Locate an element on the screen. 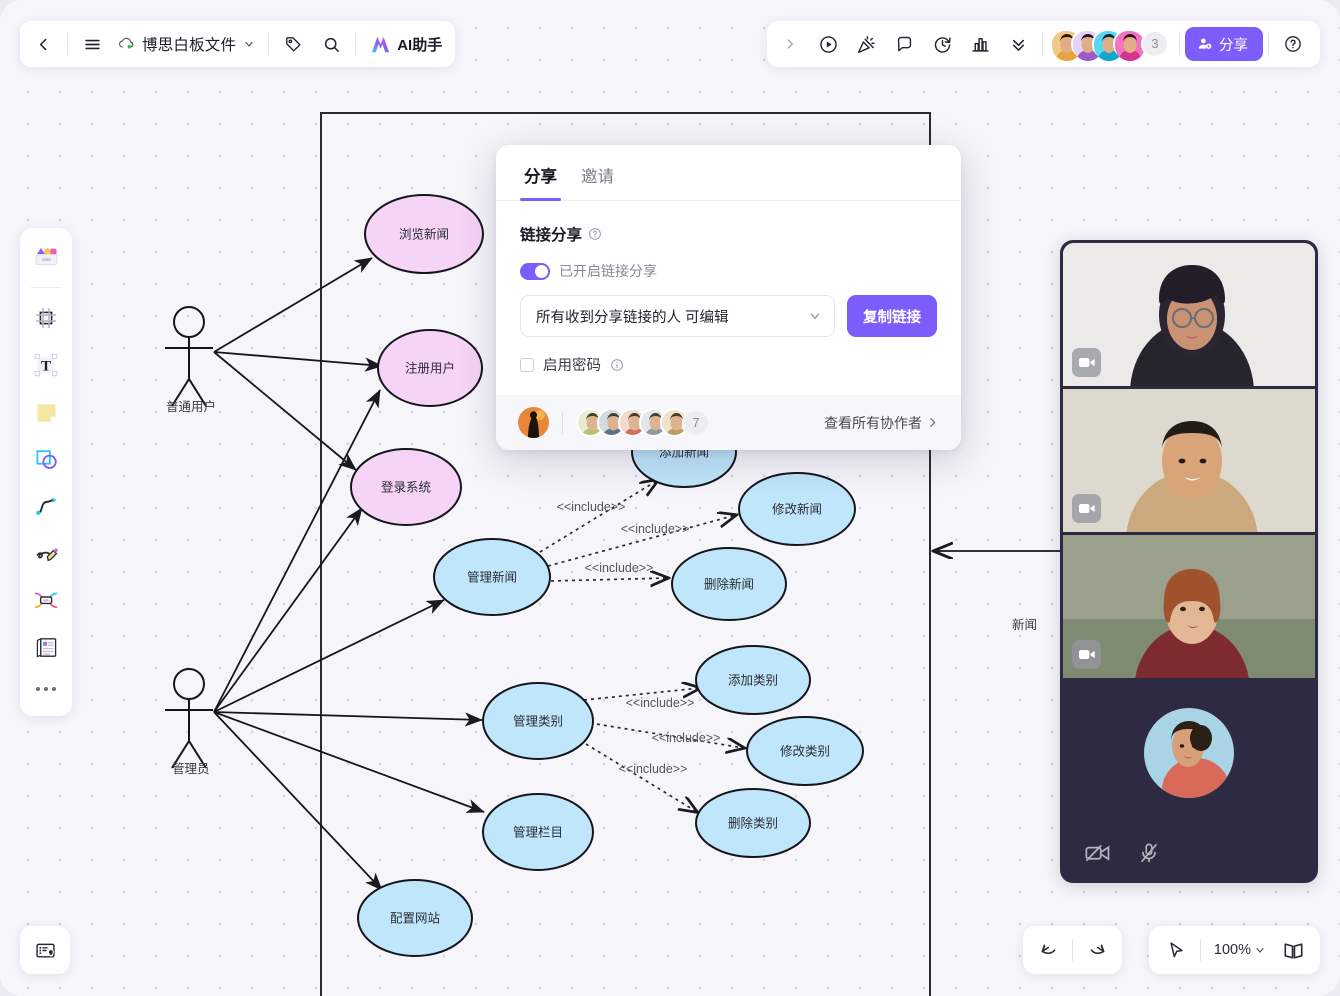 The height and width of the screenshot is (996, 1340). timer-button is located at coordinates (942, 44).